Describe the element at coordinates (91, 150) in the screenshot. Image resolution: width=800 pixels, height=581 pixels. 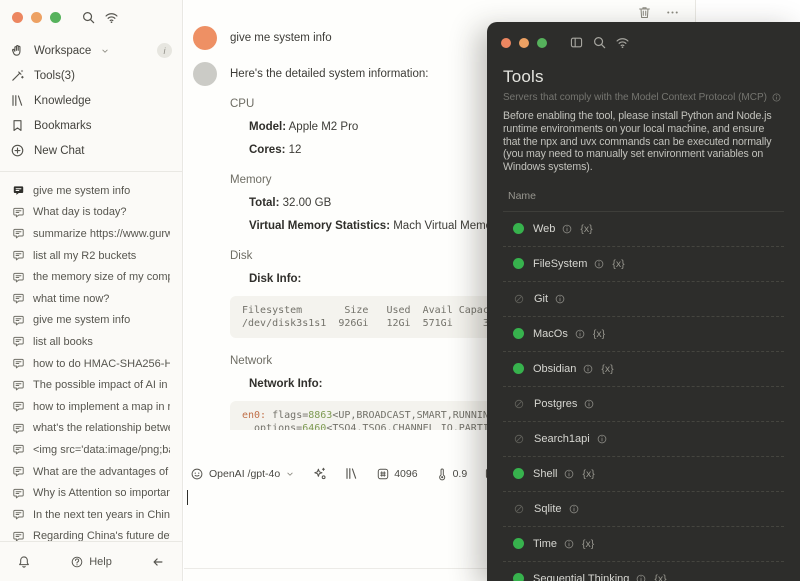
I see `sidebar-item-new-chat: New Chat` at that location.